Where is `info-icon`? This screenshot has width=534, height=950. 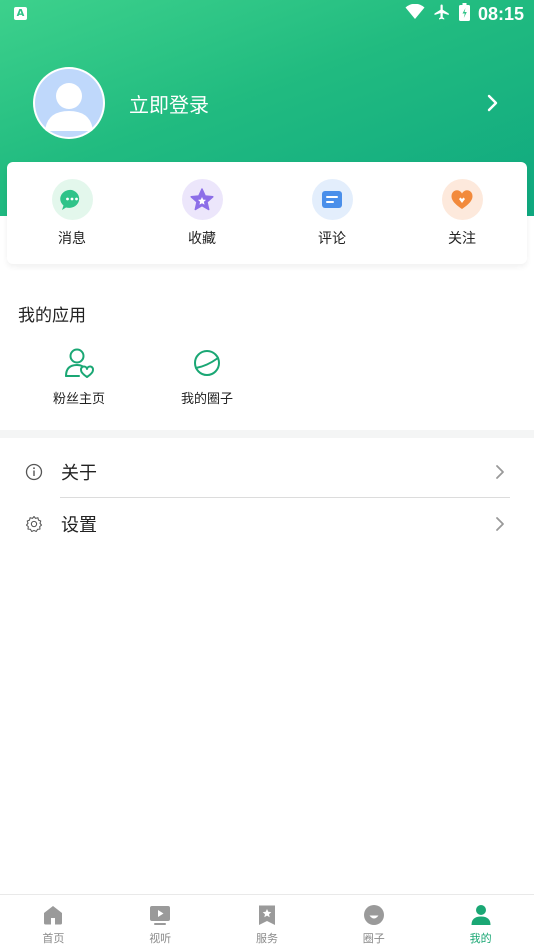 info-icon is located at coordinates (34, 472).